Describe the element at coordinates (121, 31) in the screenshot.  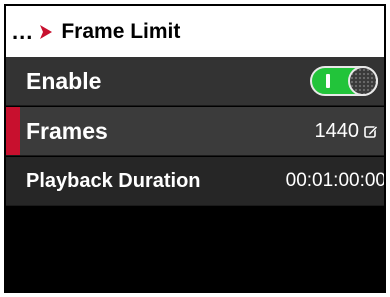
I see `page-title: Frame Limit` at that location.